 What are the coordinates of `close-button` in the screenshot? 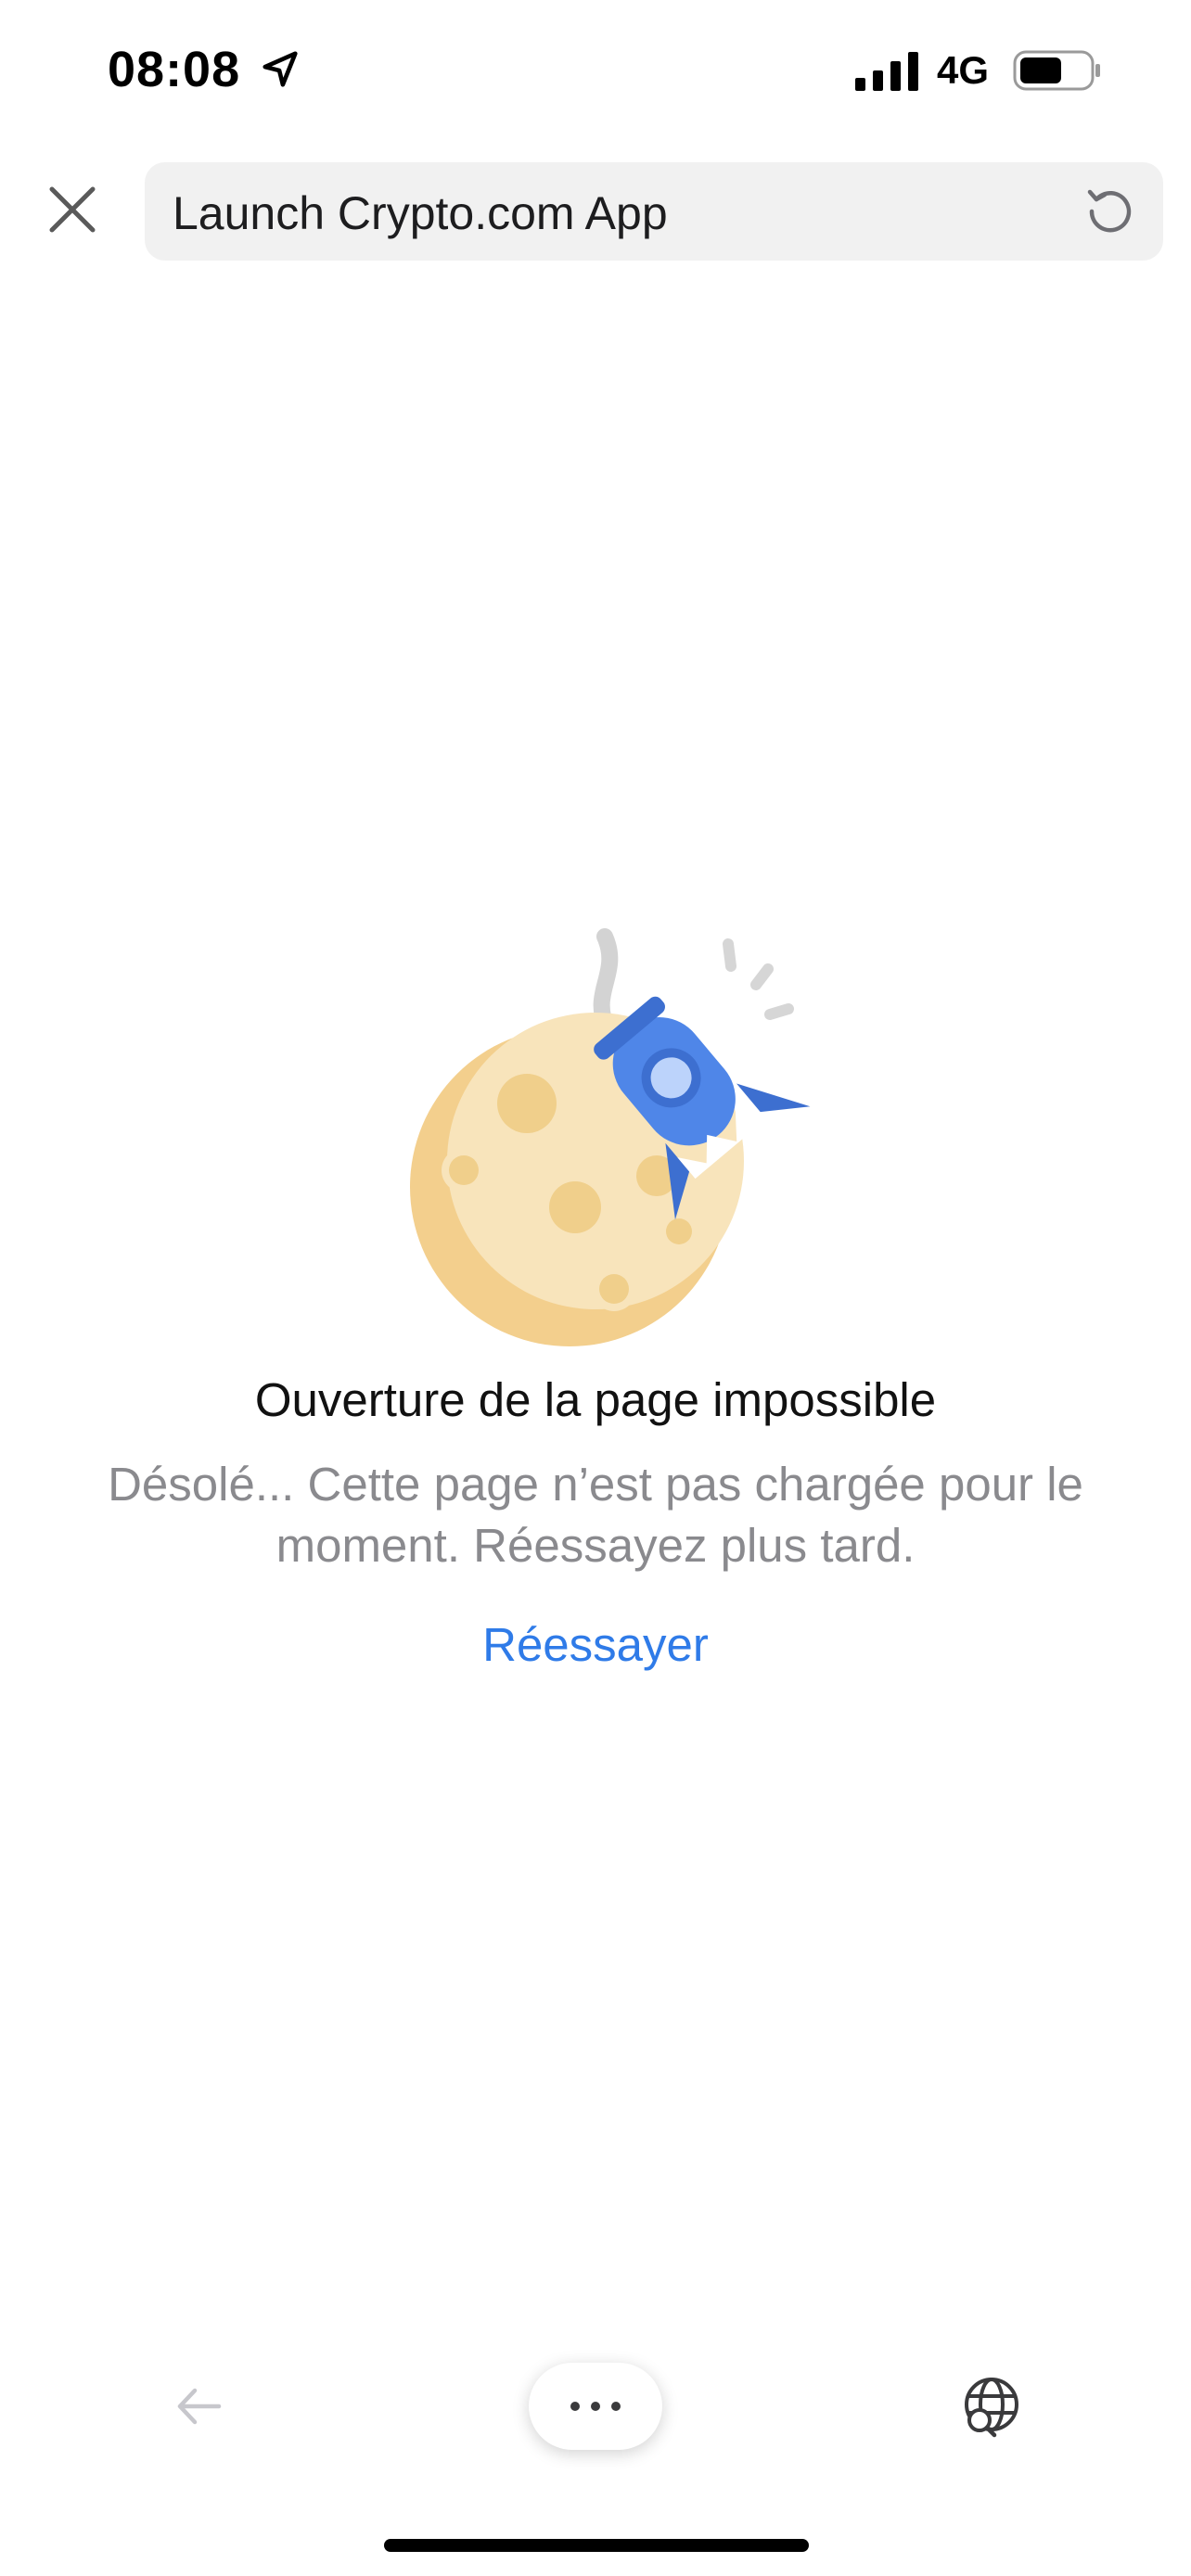 It's located at (72, 209).